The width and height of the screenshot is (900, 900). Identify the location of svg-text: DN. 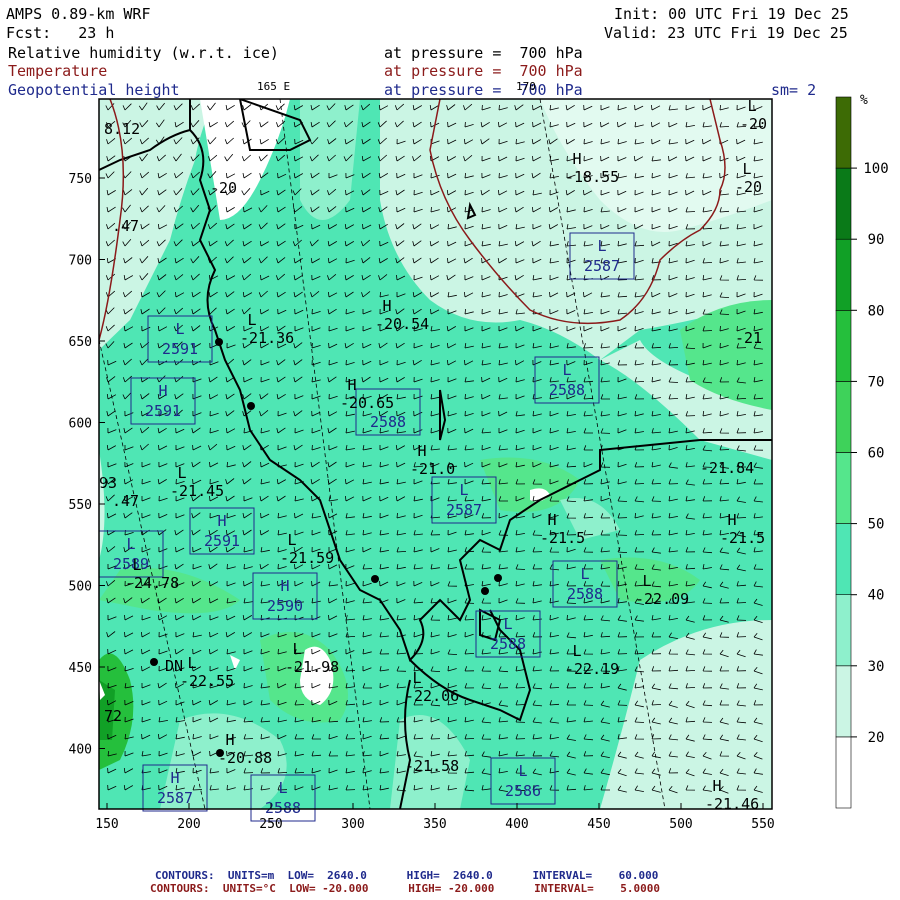
(174, 666).